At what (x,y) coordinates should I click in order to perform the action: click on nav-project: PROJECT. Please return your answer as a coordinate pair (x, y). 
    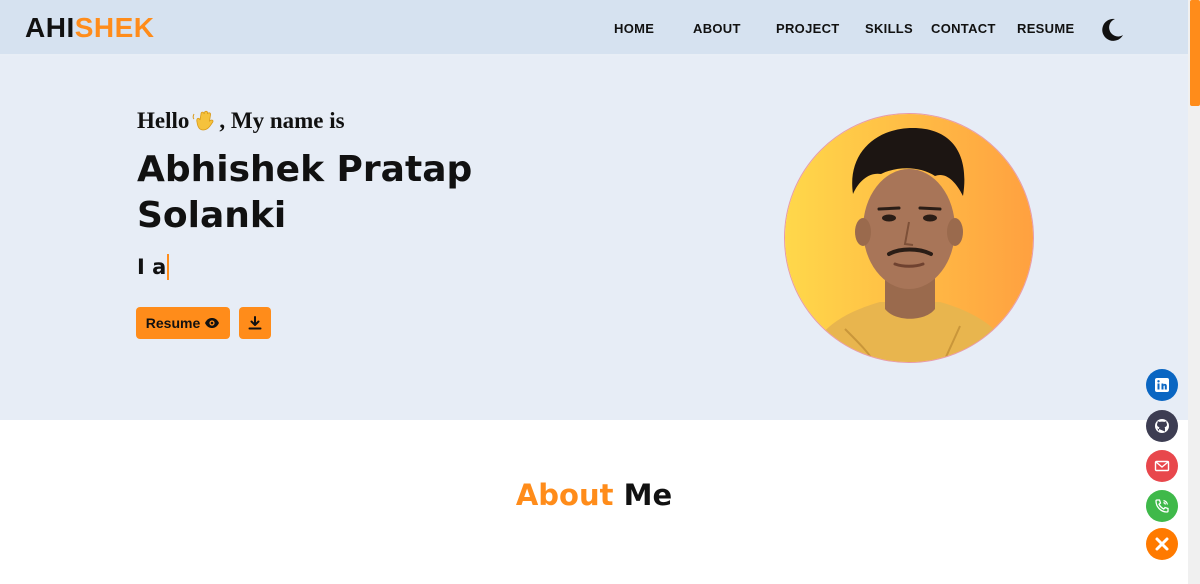
    Looking at the image, I should click on (808, 28).